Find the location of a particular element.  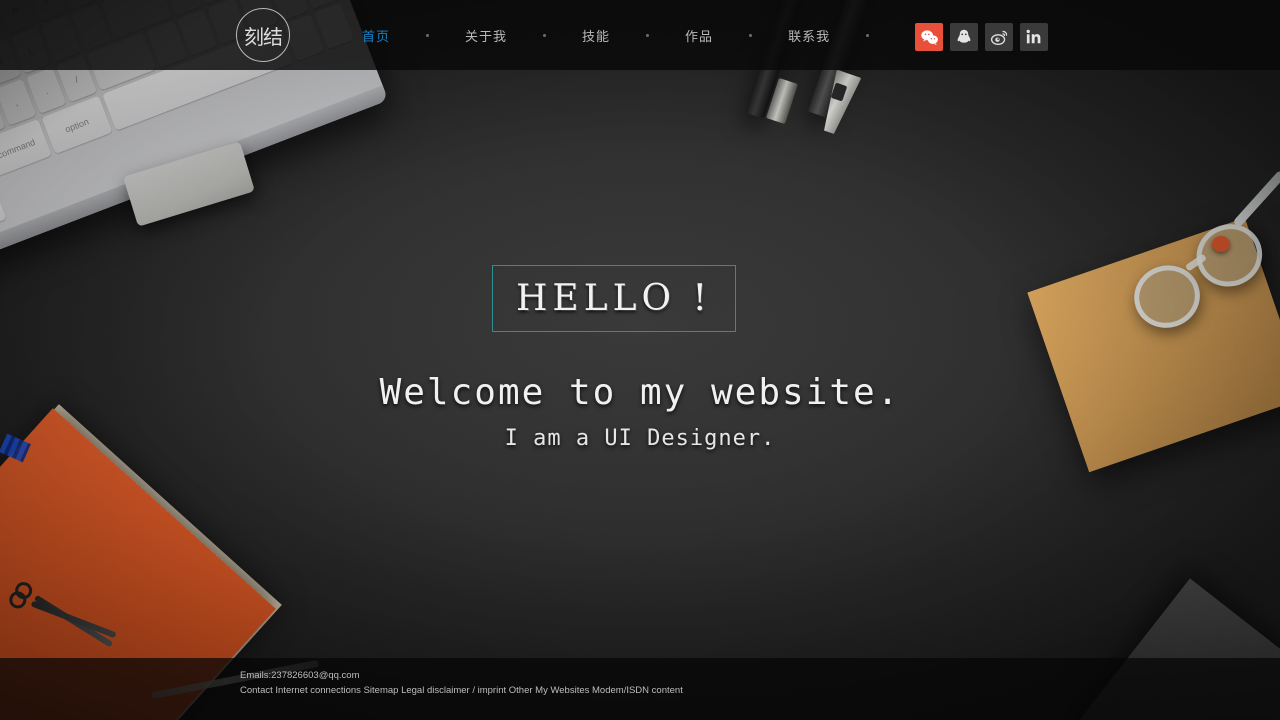

nav-works: 作品 is located at coordinates (699, 35).